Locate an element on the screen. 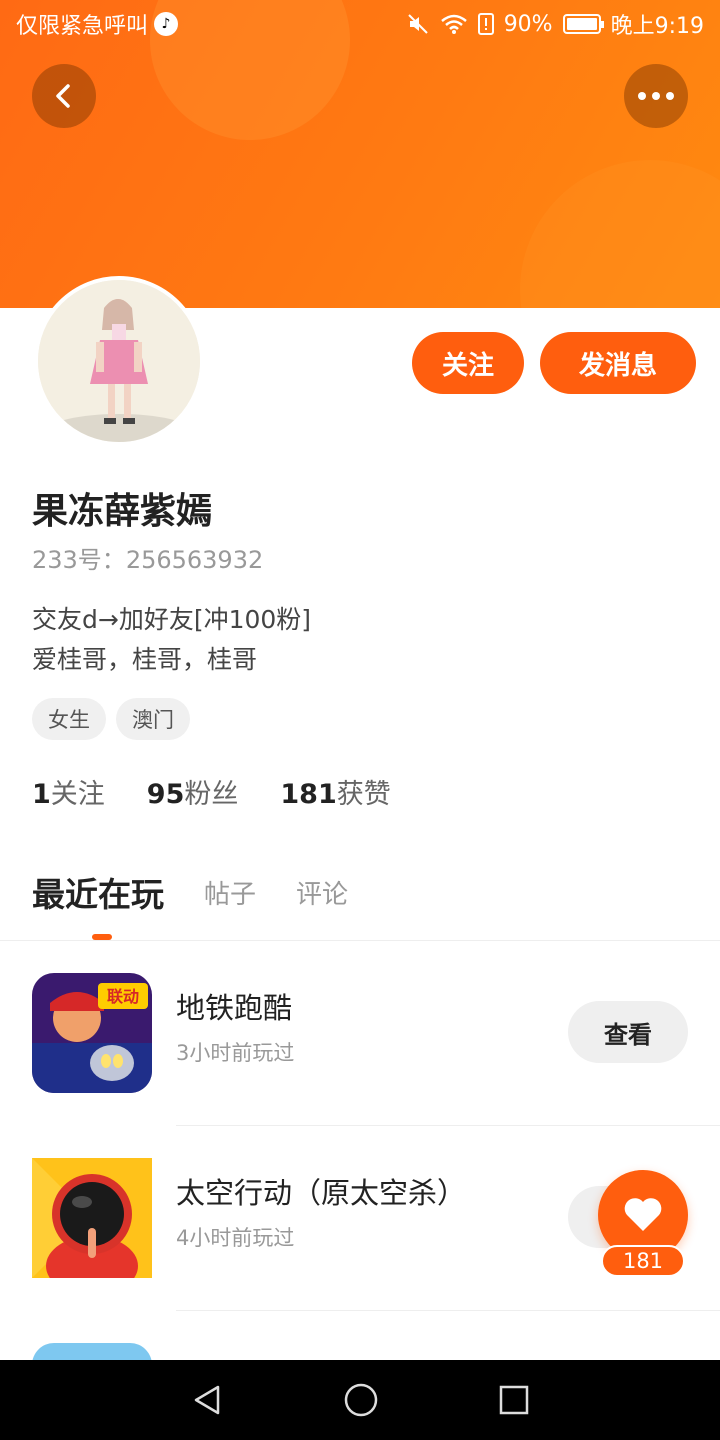 This screenshot has width=720, height=1440. battery-icon is located at coordinates (583, 24).